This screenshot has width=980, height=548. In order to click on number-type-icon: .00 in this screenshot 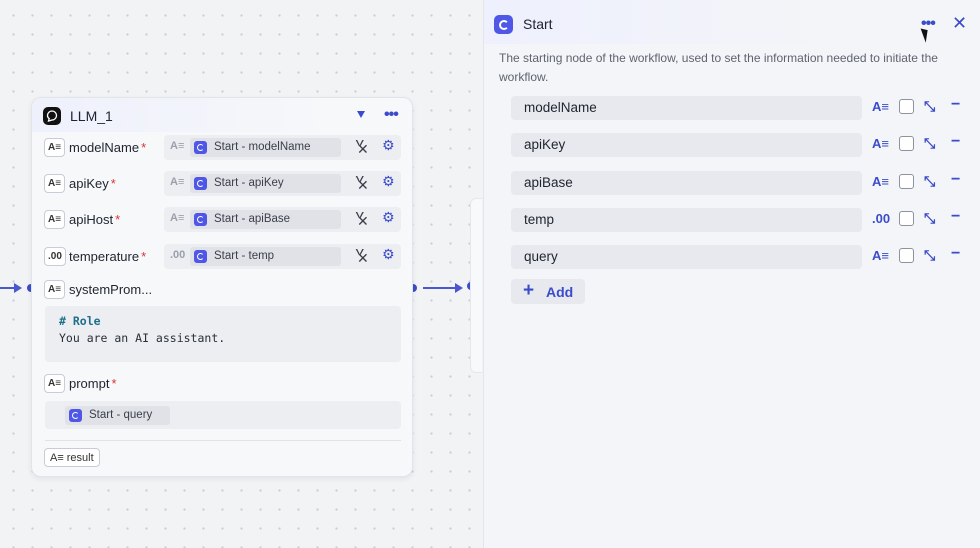, I will do `click(881, 218)`.